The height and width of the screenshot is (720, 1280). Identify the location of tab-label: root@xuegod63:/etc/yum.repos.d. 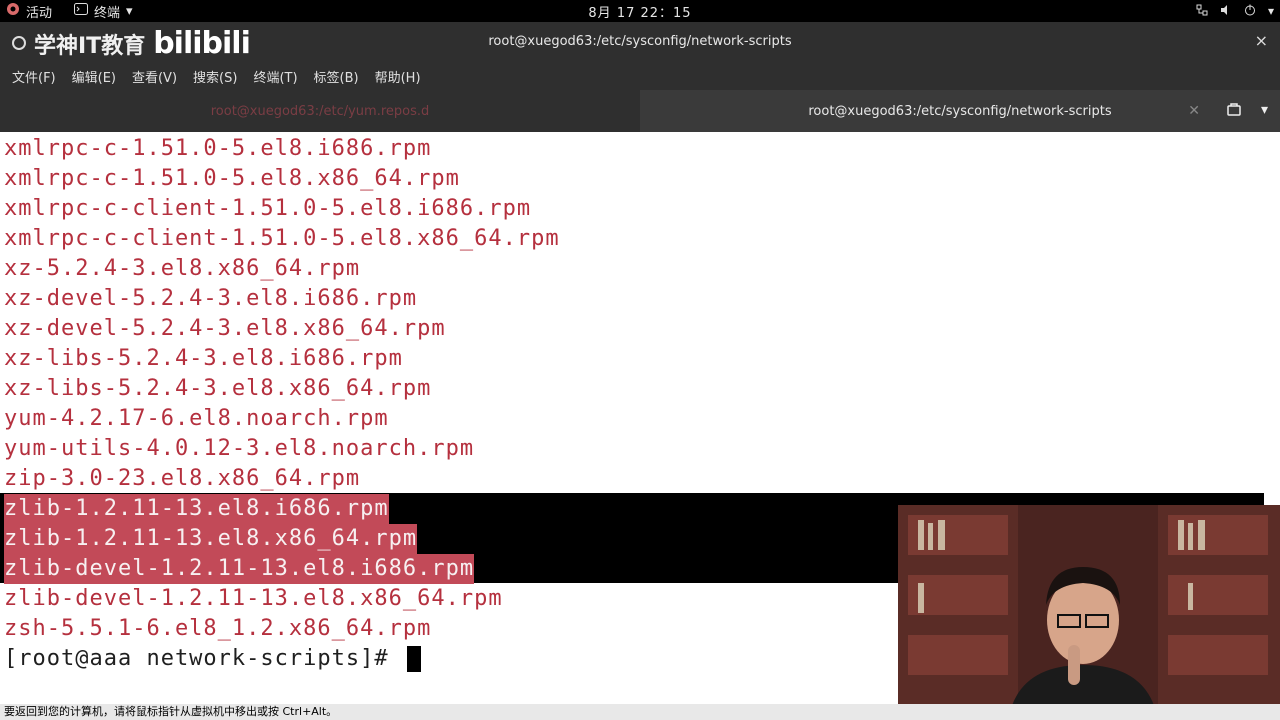
(320, 111).